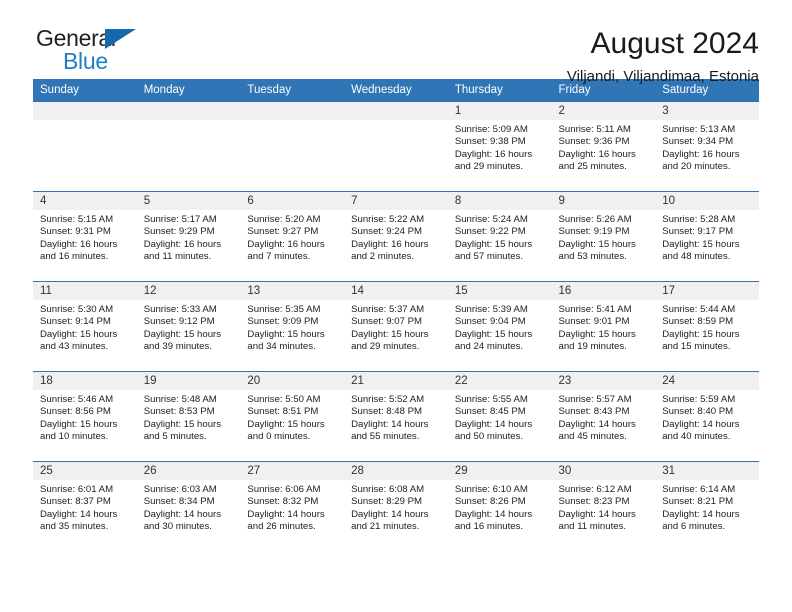 The height and width of the screenshot is (612, 792). Describe the element at coordinates (179, 502) in the screenshot. I see `sunset-text: Sunset: 8:34 PM` at that location.